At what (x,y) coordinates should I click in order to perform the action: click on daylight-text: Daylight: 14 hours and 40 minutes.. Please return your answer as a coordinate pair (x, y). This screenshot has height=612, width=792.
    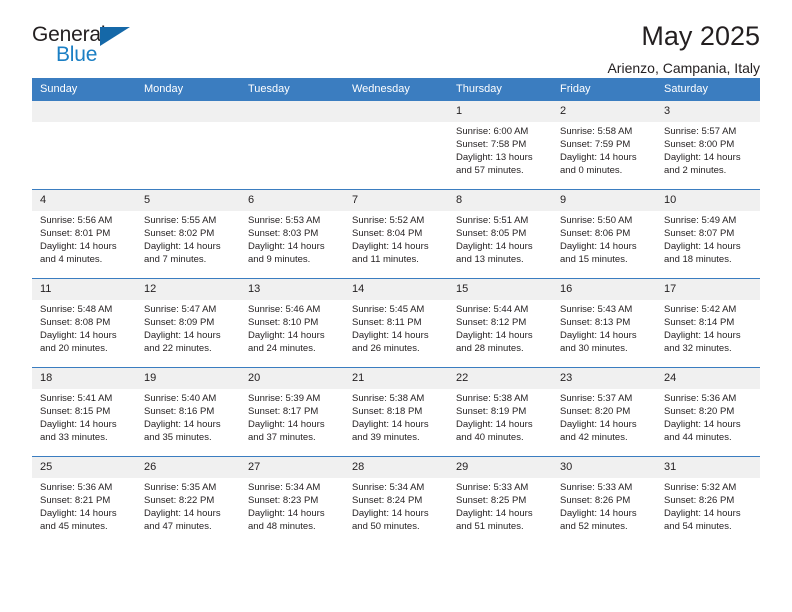
    Looking at the image, I should click on (494, 430).